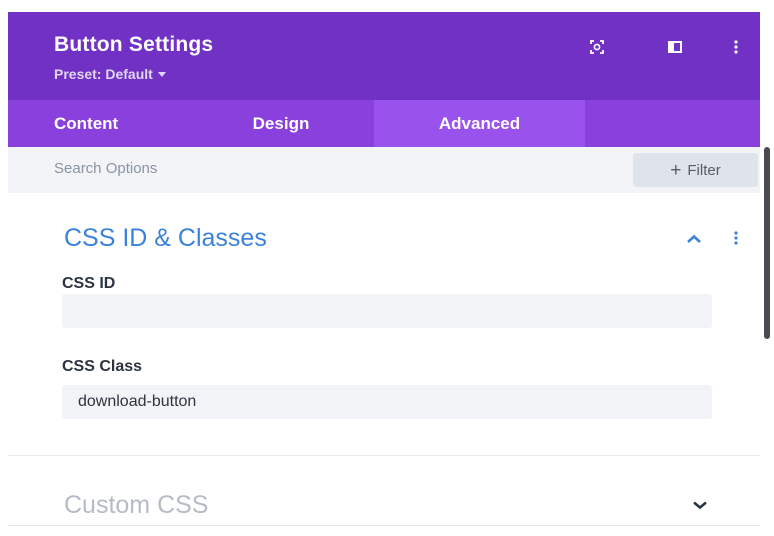 The image size is (774, 536). I want to click on scrollbar, so click(767, 243).